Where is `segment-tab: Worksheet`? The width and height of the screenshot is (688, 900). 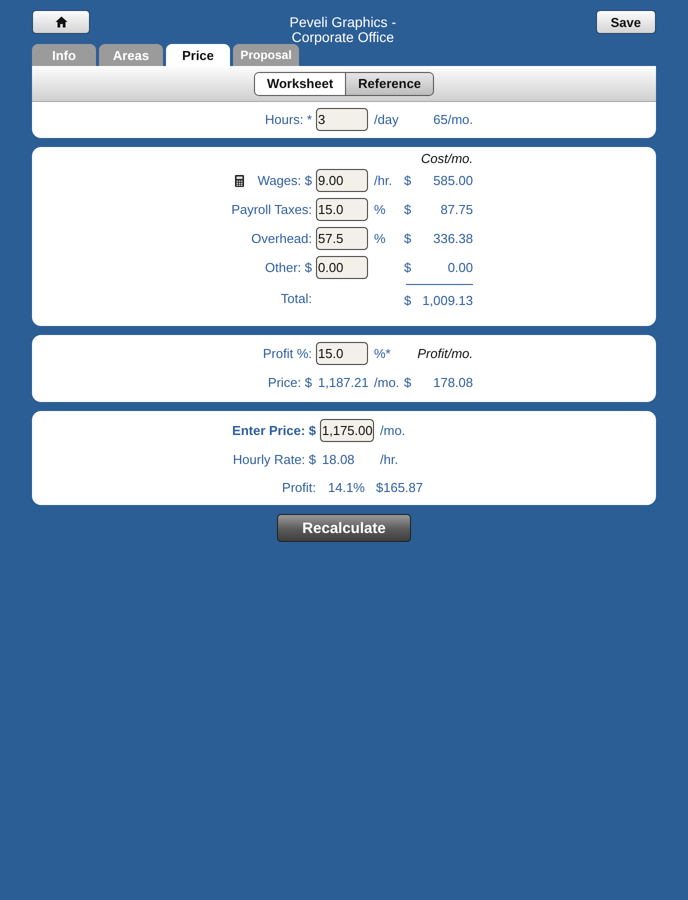 segment-tab: Worksheet is located at coordinates (300, 83).